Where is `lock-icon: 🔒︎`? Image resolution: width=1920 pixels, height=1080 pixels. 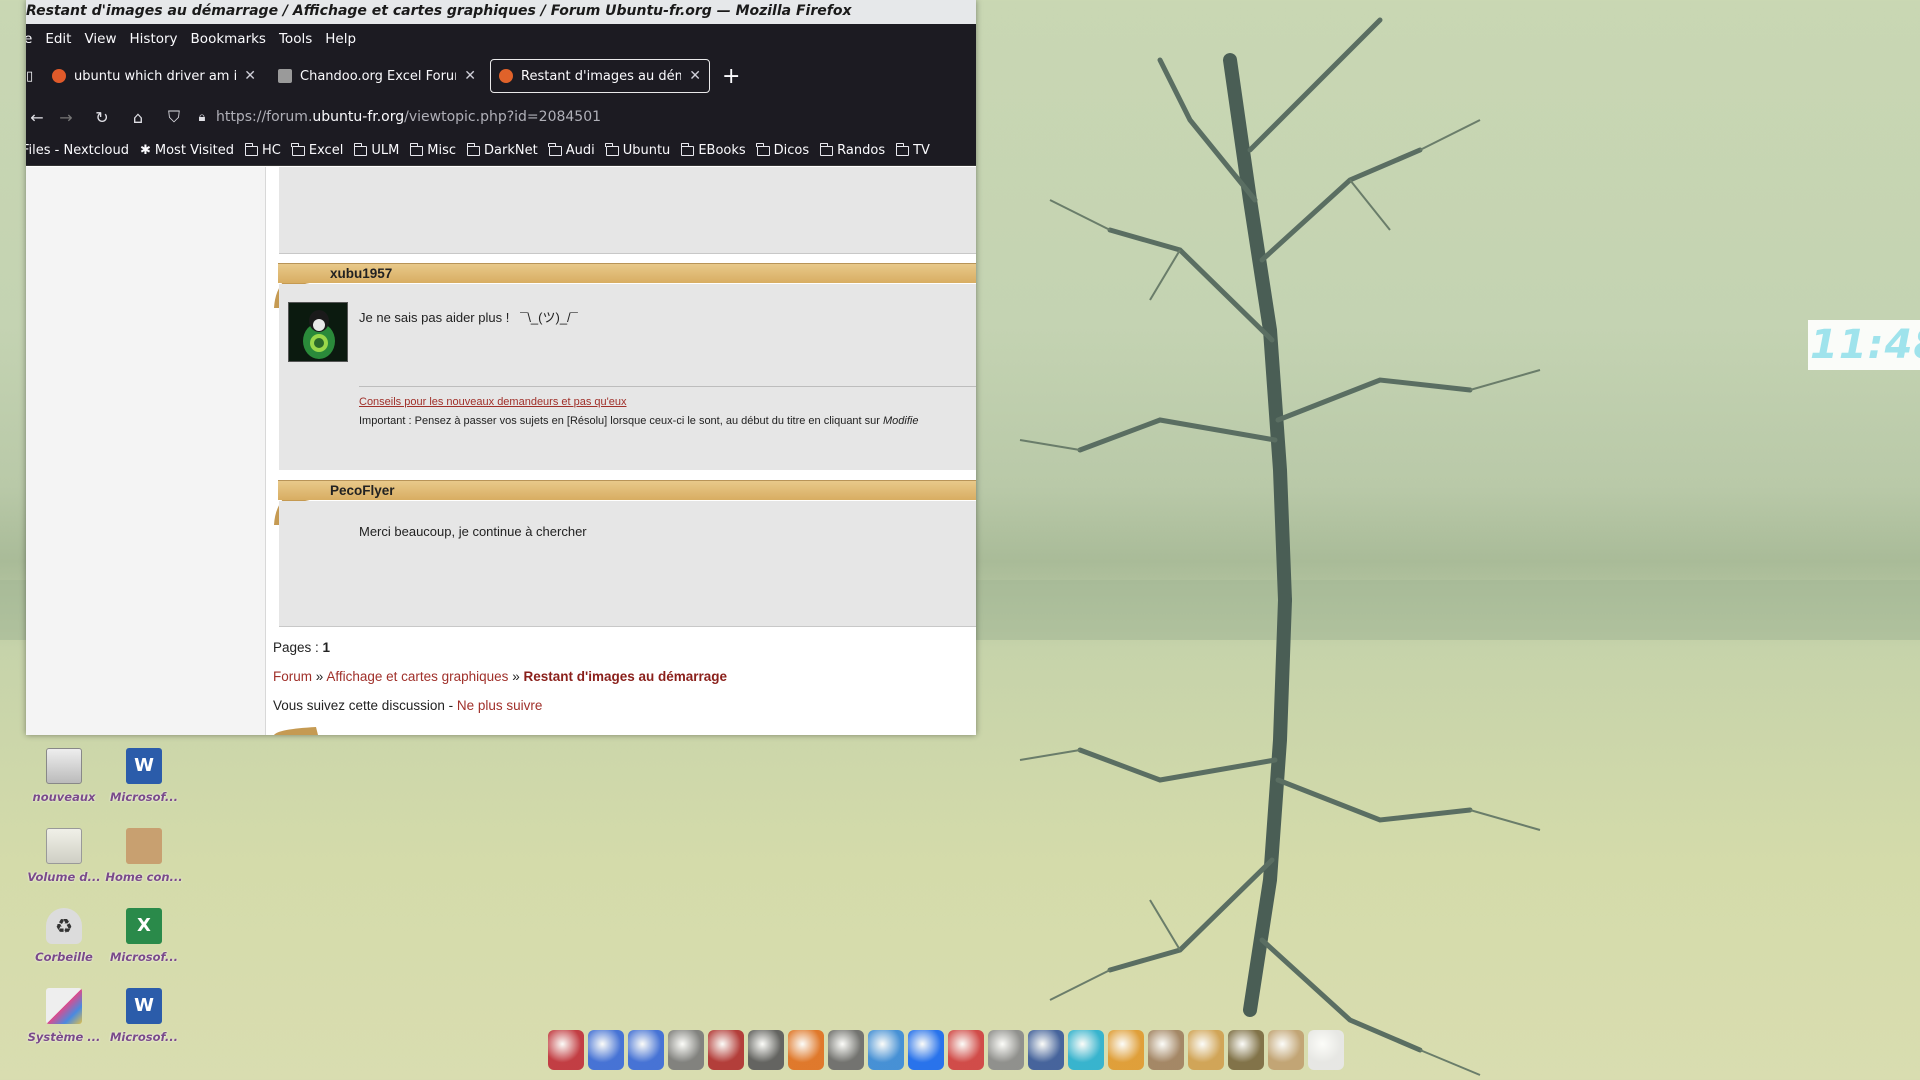 lock-icon: 🔒︎ is located at coordinates (202, 117).